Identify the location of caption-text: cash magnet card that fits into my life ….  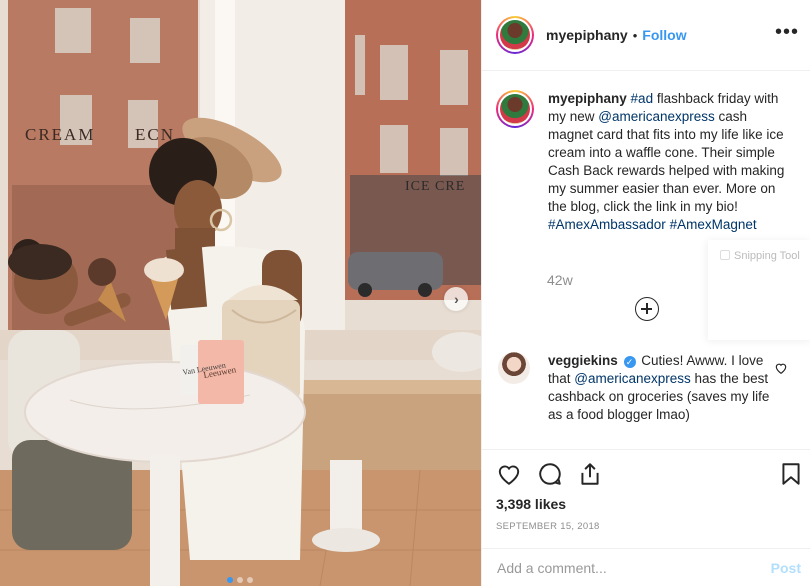
(666, 161).